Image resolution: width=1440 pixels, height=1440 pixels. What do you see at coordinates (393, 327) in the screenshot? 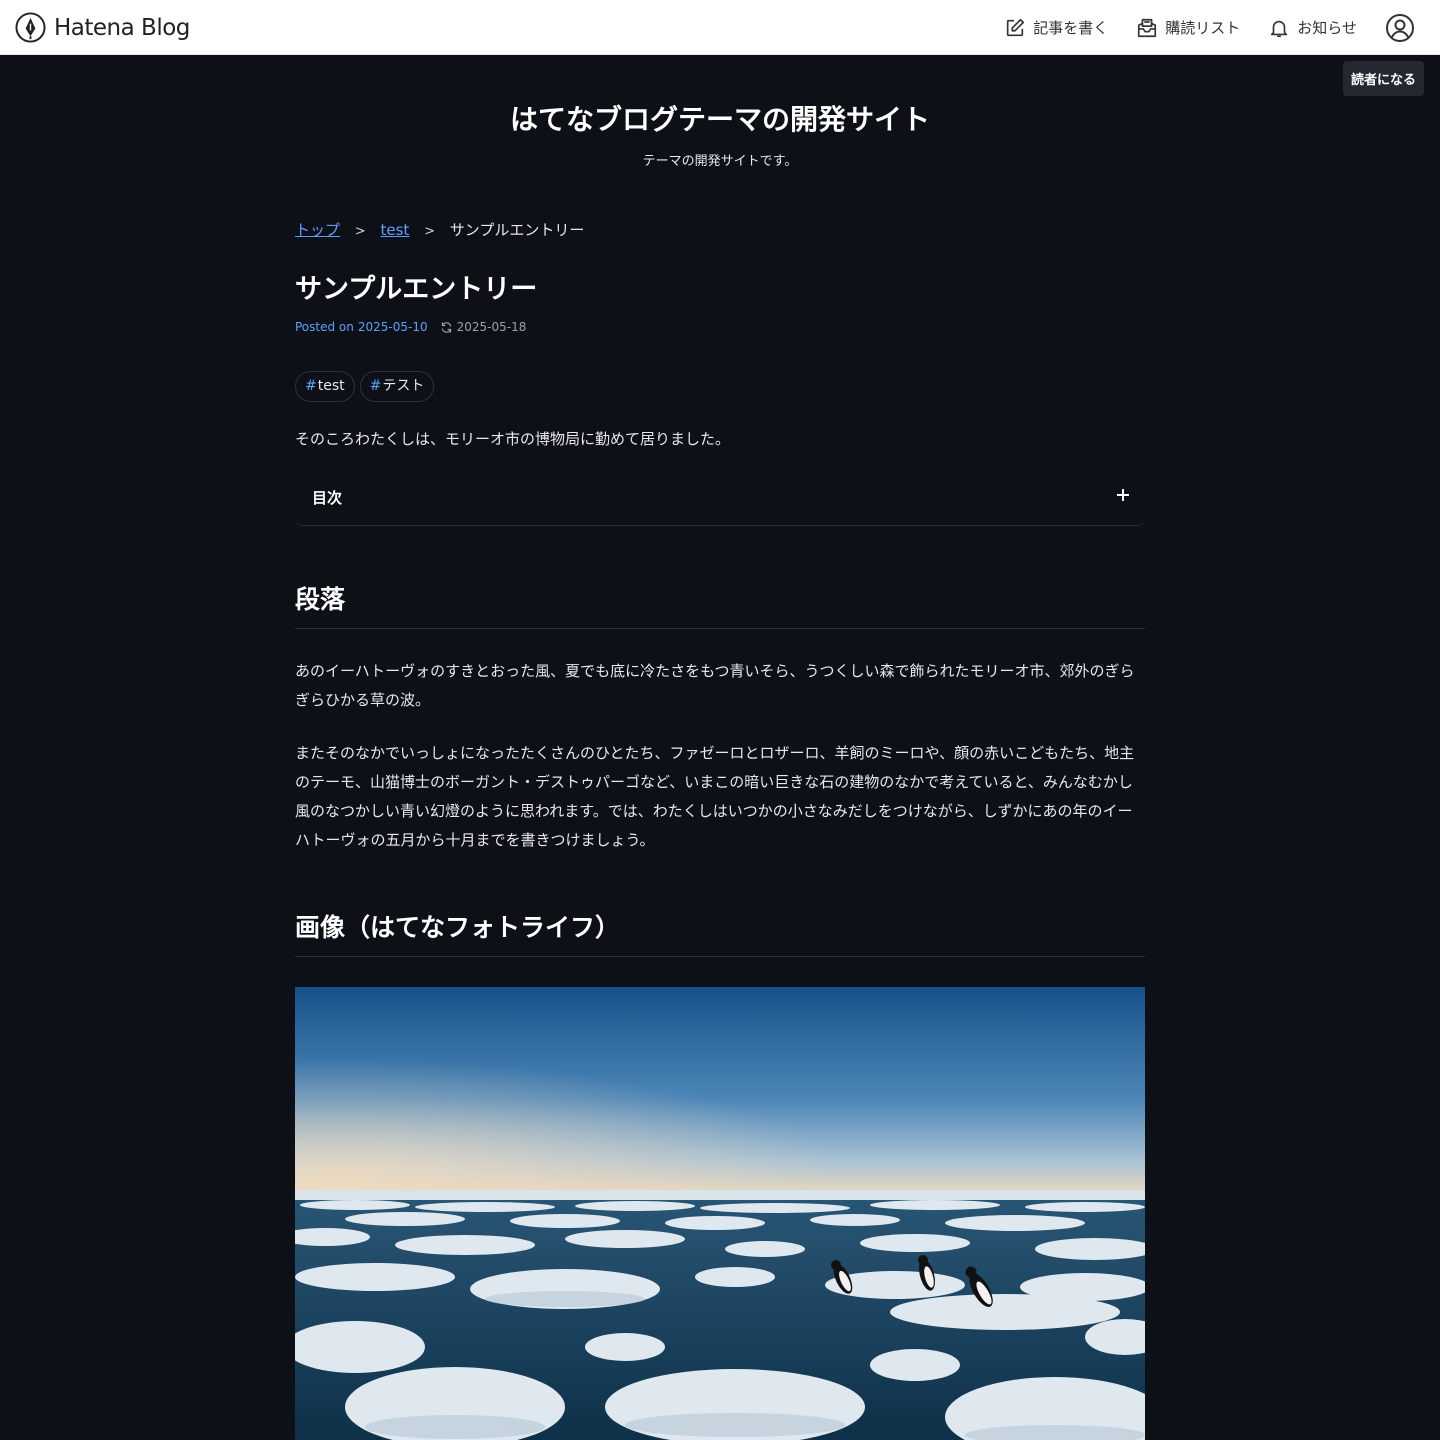
I see `posted-date: 2025-05-10` at bounding box center [393, 327].